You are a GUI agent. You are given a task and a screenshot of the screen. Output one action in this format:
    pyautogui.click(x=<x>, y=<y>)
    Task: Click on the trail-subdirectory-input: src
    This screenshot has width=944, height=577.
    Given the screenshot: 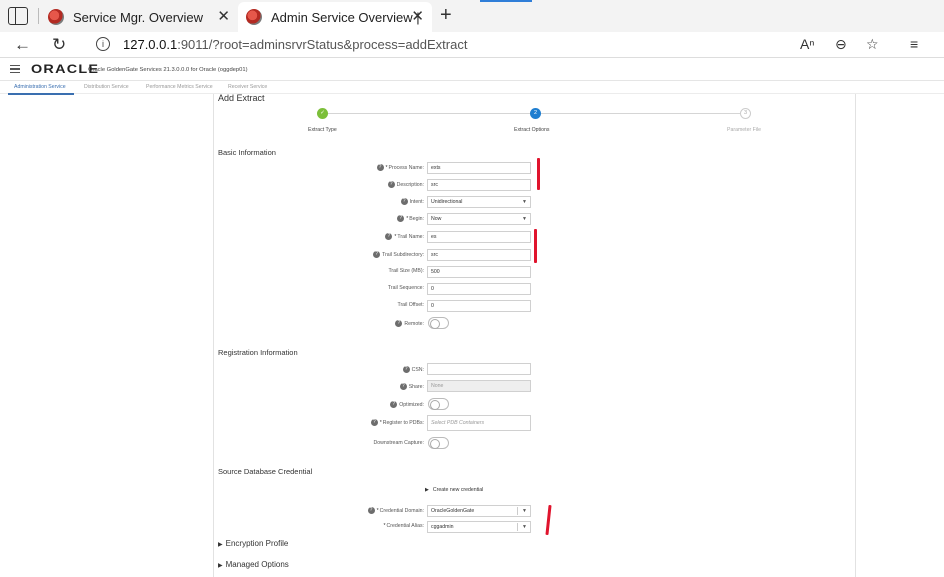 What is the action you would take?
    pyautogui.click(x=479, y=255)
    